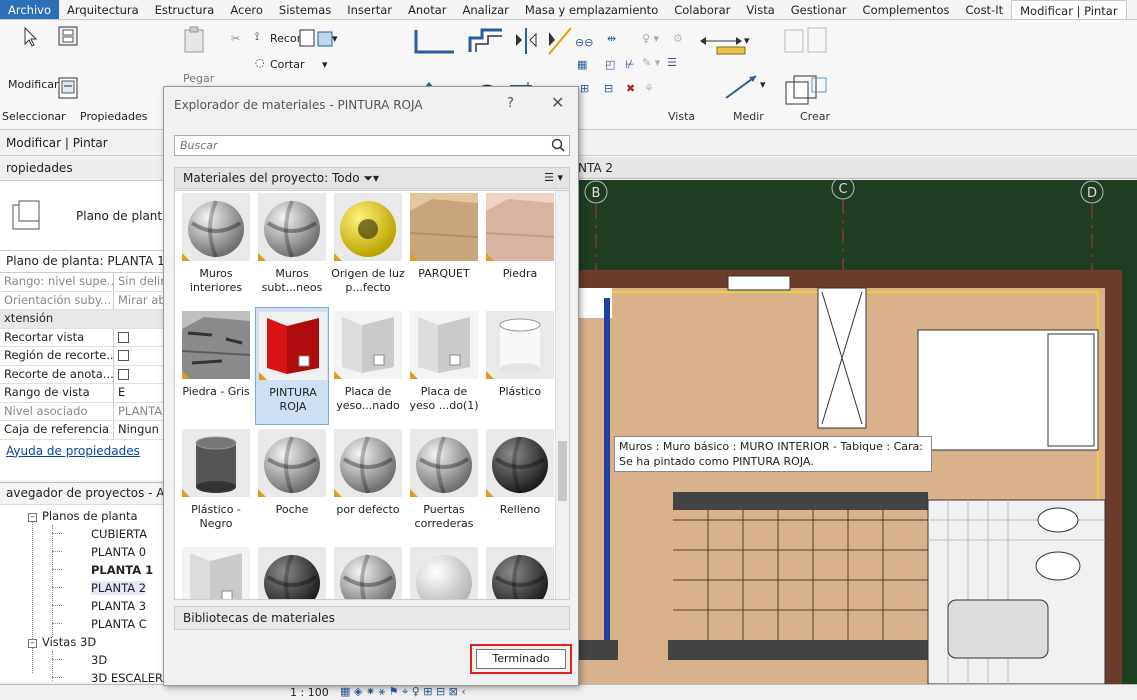 This screenshot has width=1137, height=700. I want to click on tree-level-planta-3: PLANTA 3, so click(118, 606).